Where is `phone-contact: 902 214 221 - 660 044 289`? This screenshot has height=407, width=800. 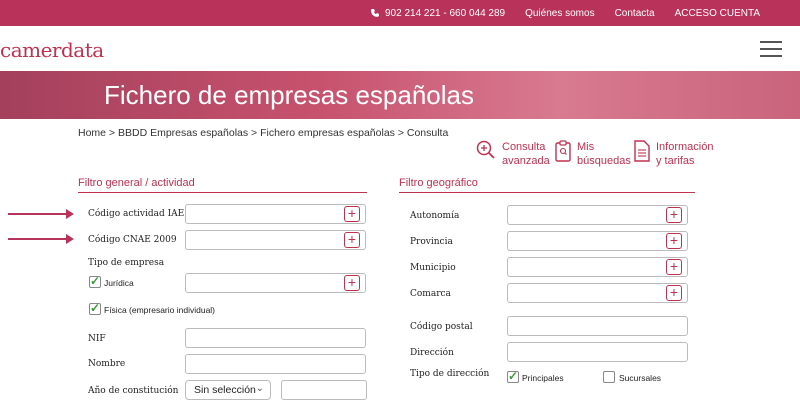 phone-contact: 902 214 221 - 660 044 289 is located at coordinates (437, 13).